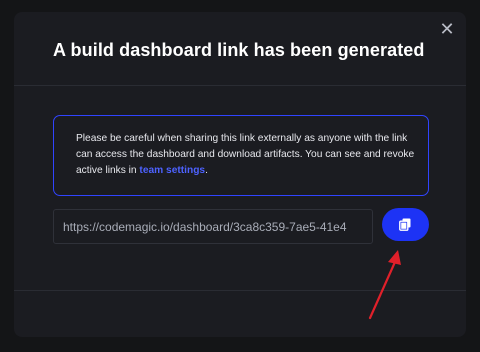 The width and height of the screenshot is (480, 352). I want to click on copy-icon, so click(405, 224).